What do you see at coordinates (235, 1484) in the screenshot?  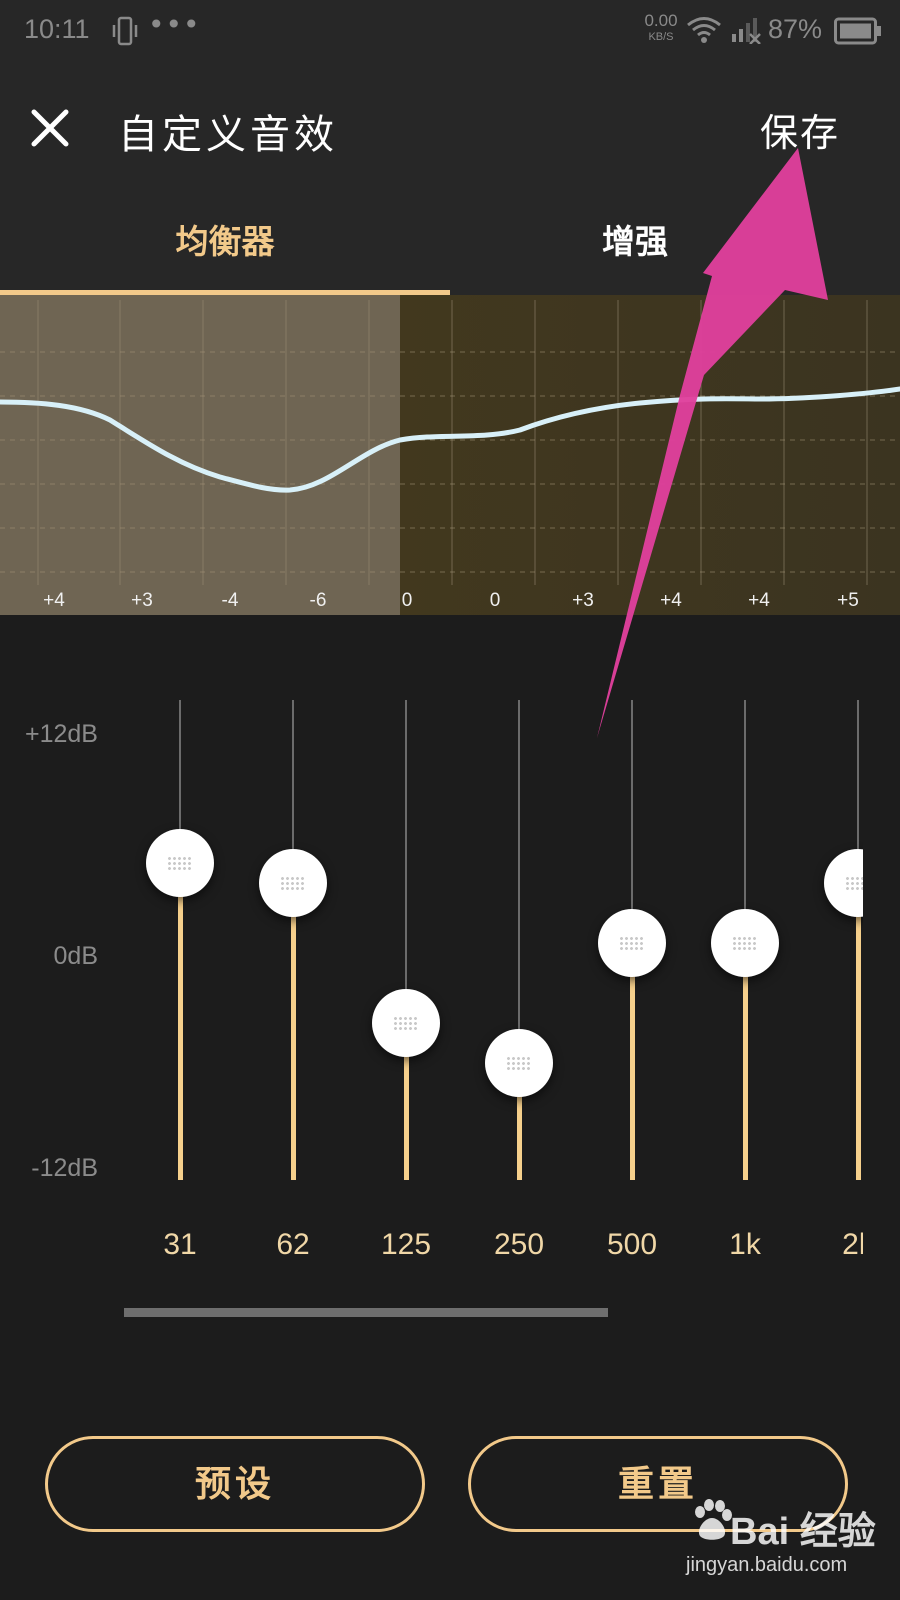 I see `preset-button: 预设` at bounding box center [235, 1484].